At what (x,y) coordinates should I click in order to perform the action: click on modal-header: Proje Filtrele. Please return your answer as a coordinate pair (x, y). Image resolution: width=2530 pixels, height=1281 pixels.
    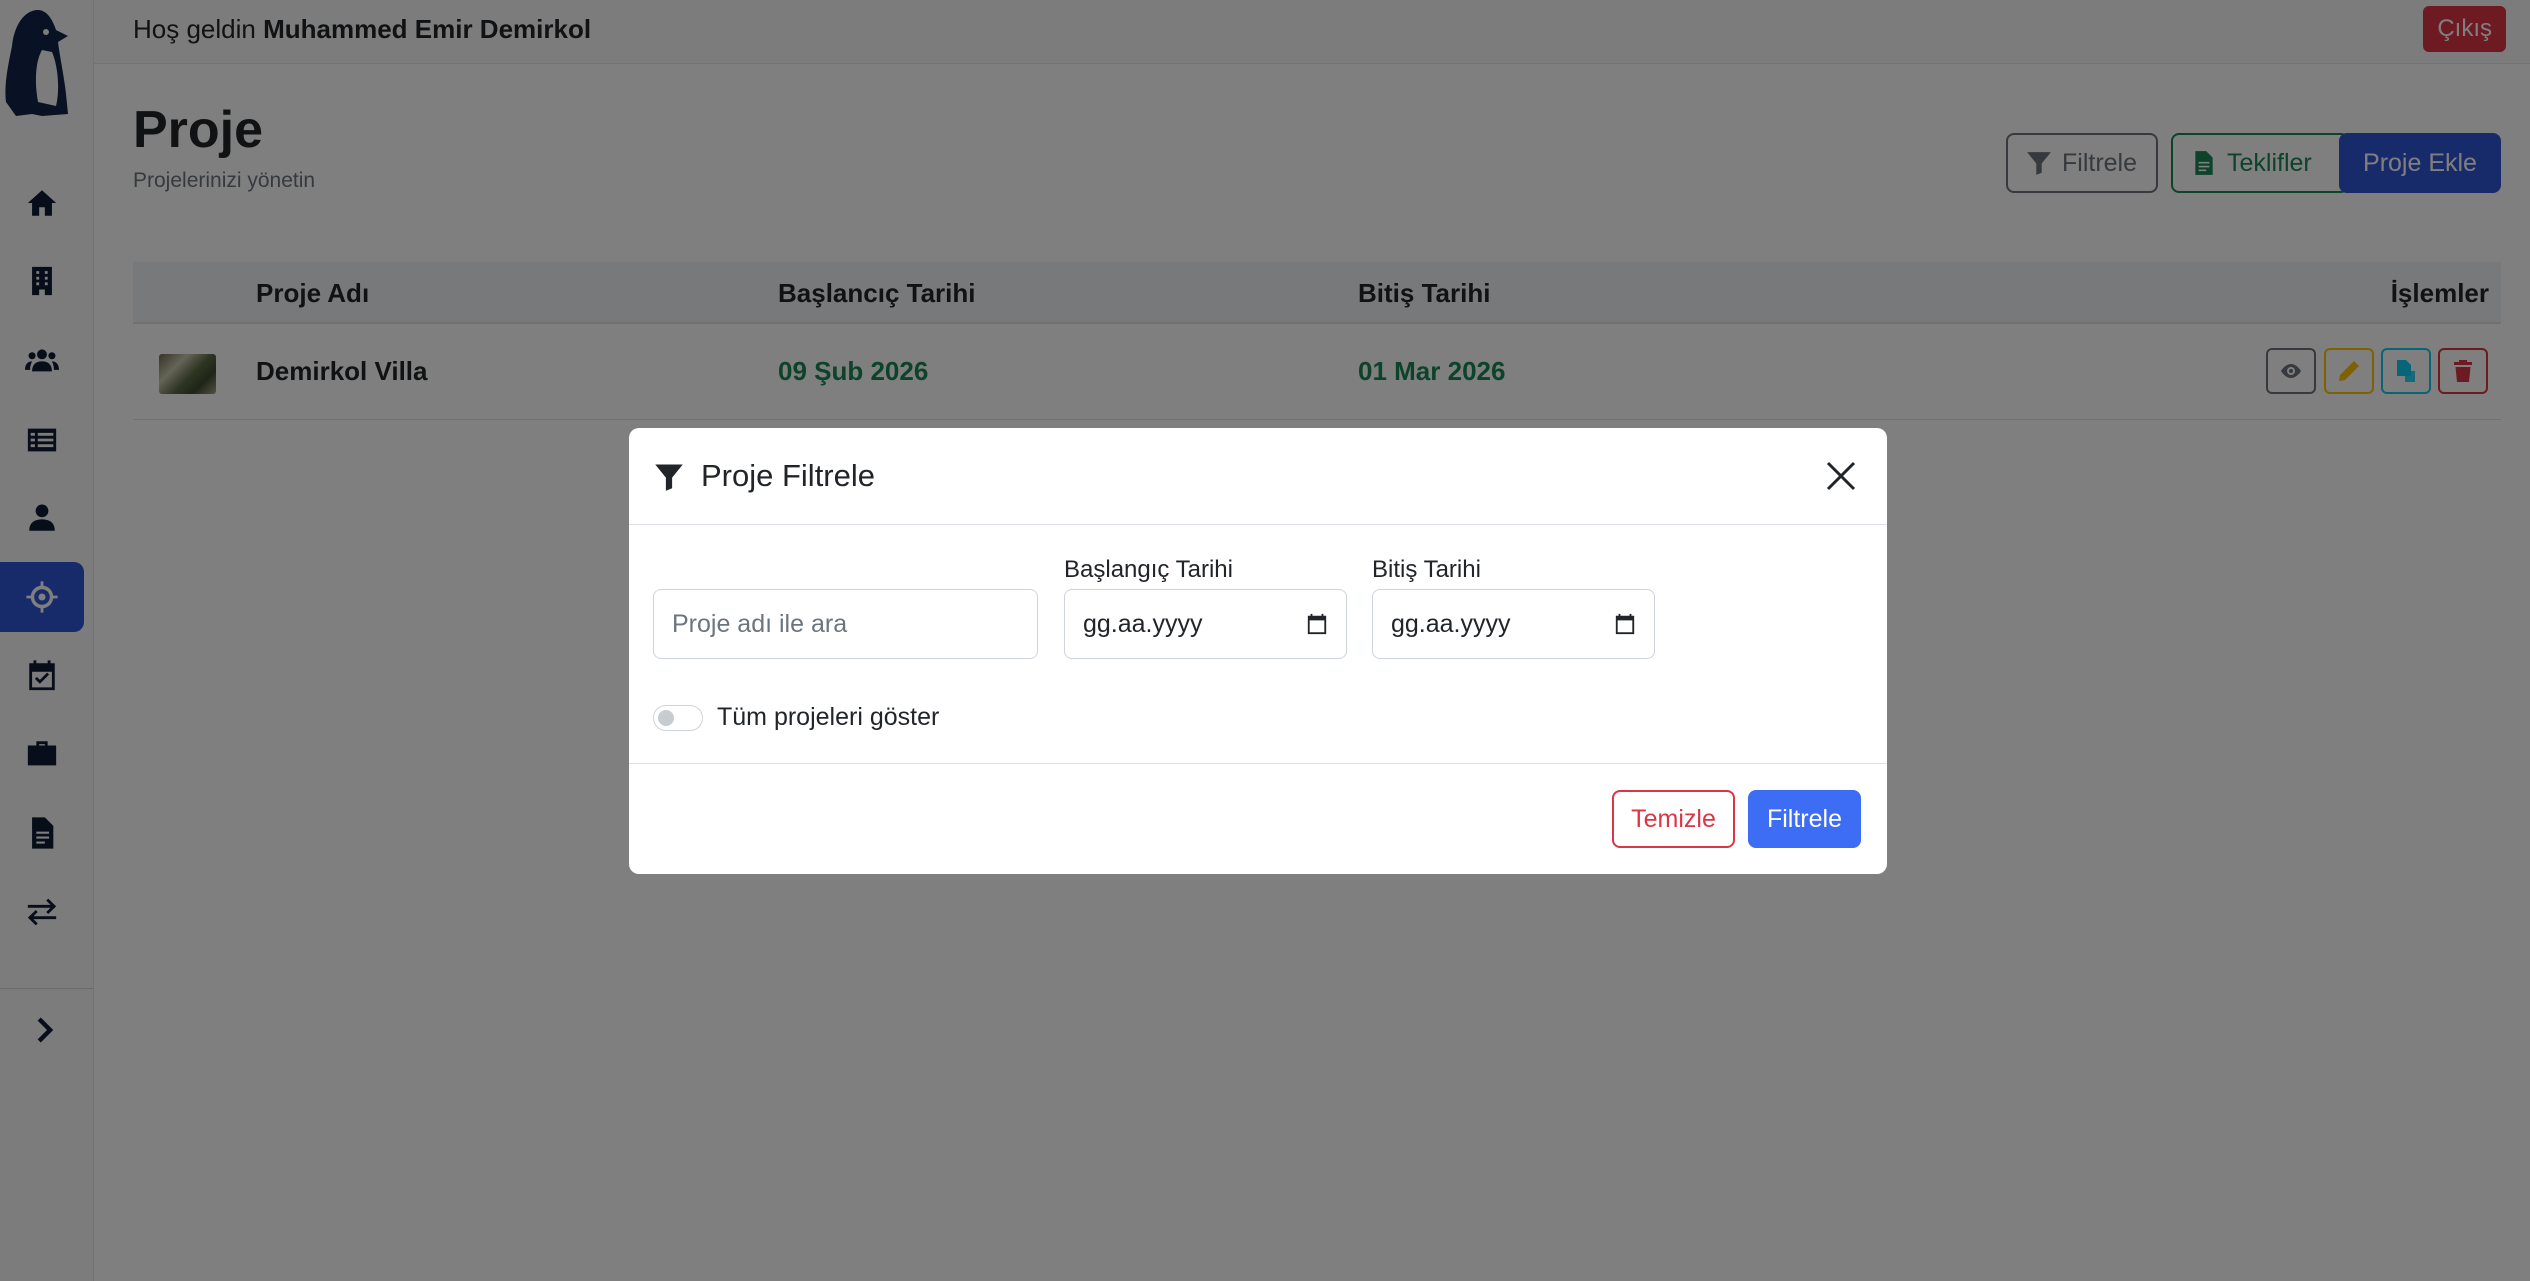
    Looking at the image, I should click on (1258, 476).